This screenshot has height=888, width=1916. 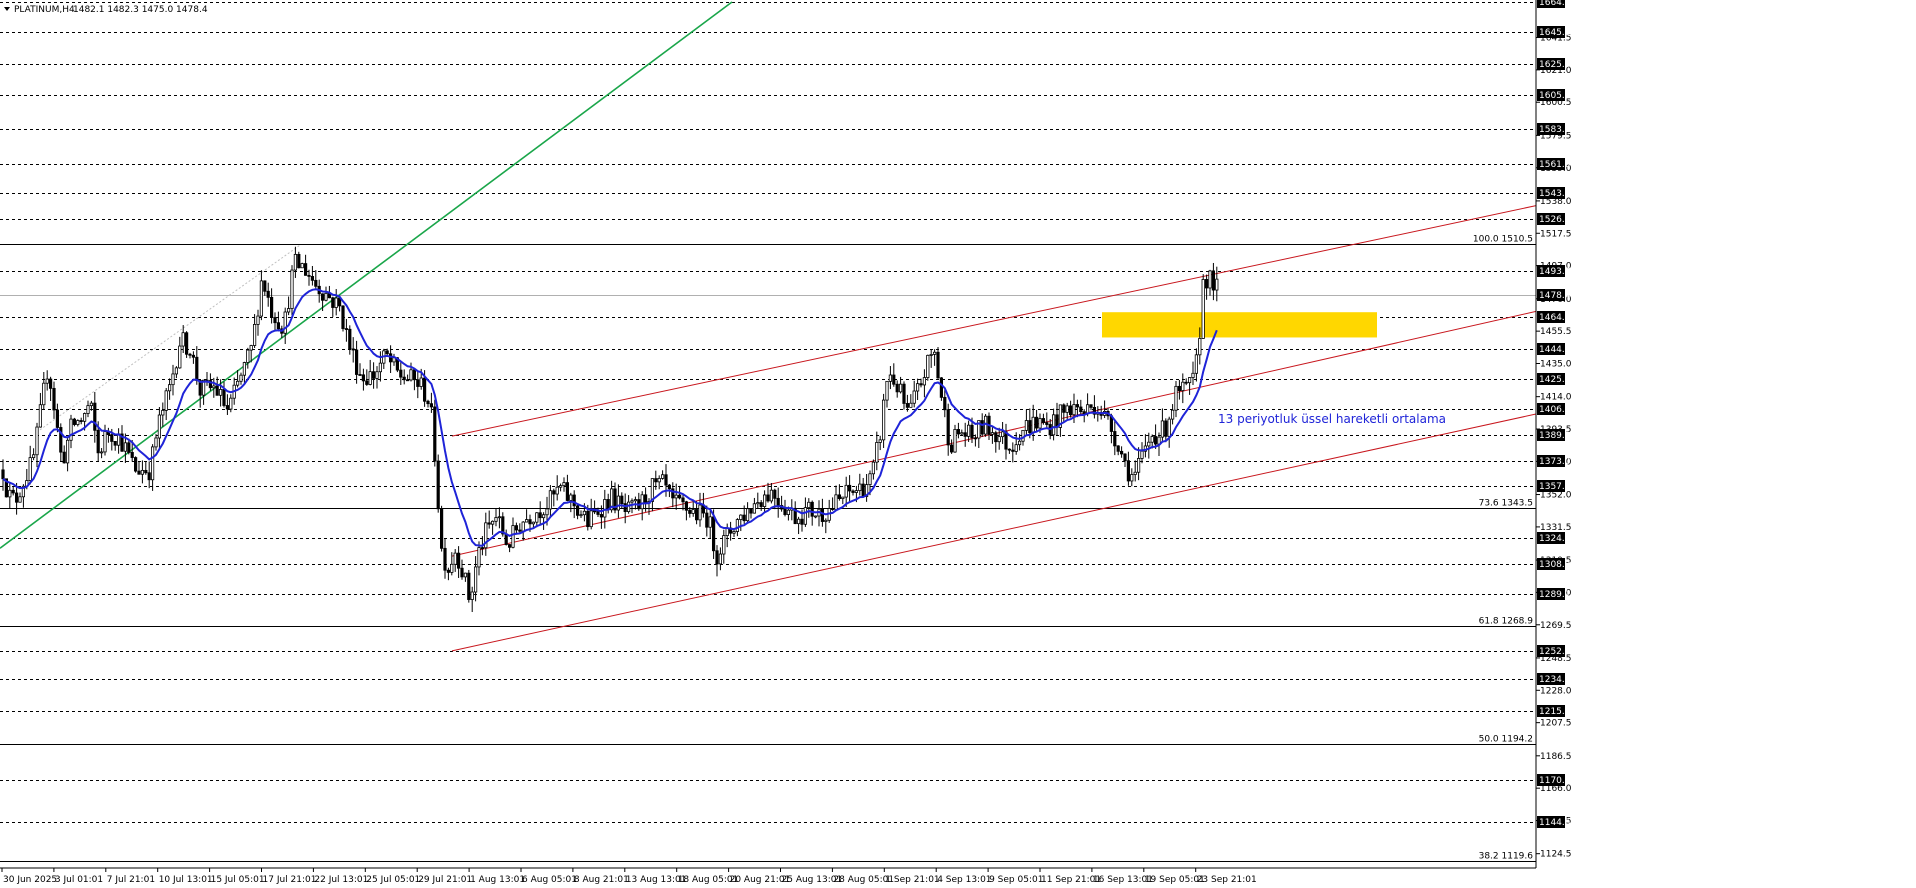 I want to click on y-tick-label-6: 1517.5, so click(x=1556, y=234).